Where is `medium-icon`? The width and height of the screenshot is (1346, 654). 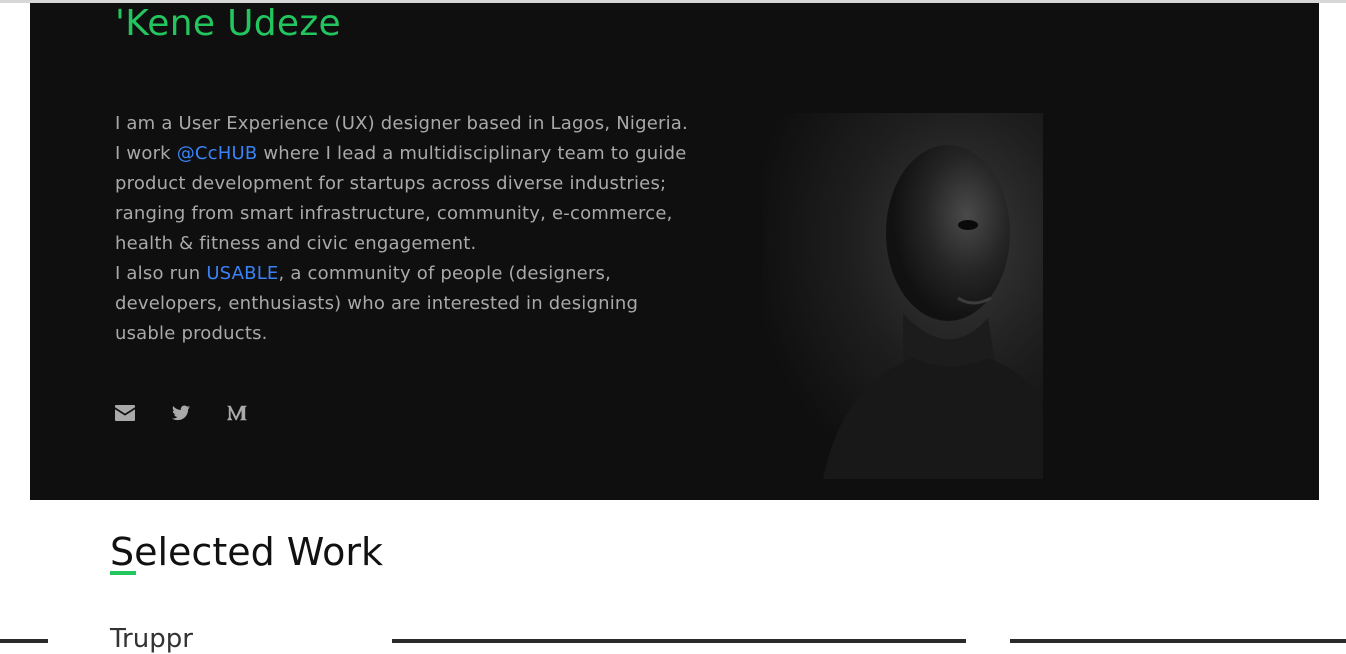 medium-icon is located at coordinates (237, 413).